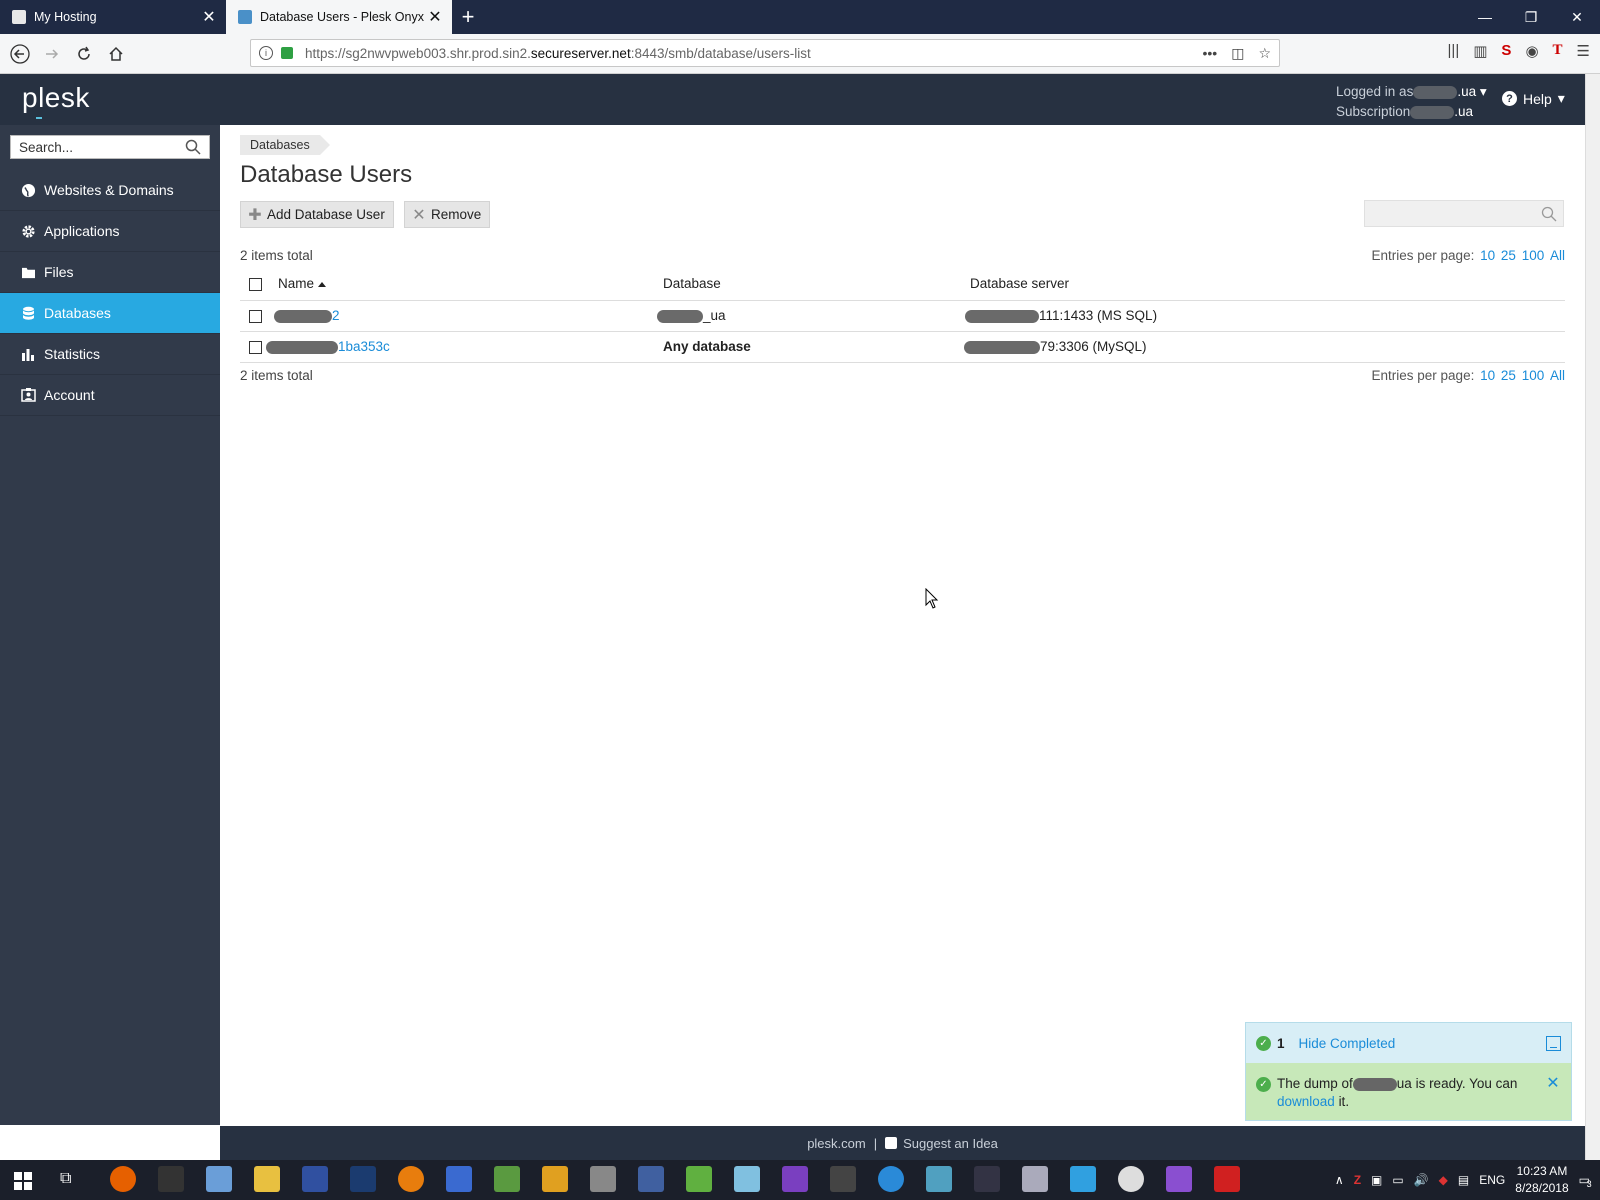 The height and width of the screenshot is (1200, 1600). I want to click on info-icon: i, so click(266, 53).